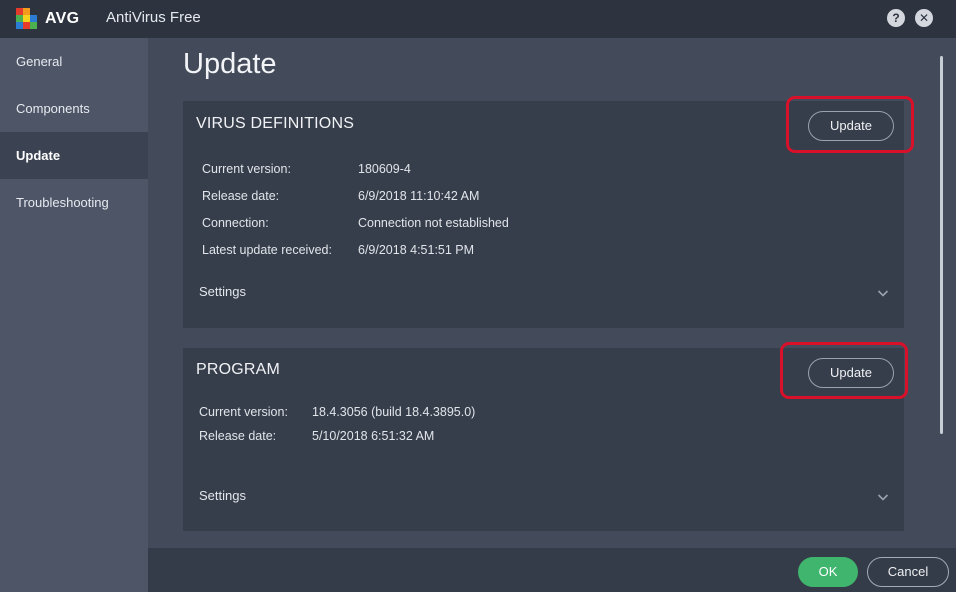 This screenshot has height=592, width=956. I want to click on virus-definitions-heading: VIRUS DEFINITIONS, so click(275, 123).